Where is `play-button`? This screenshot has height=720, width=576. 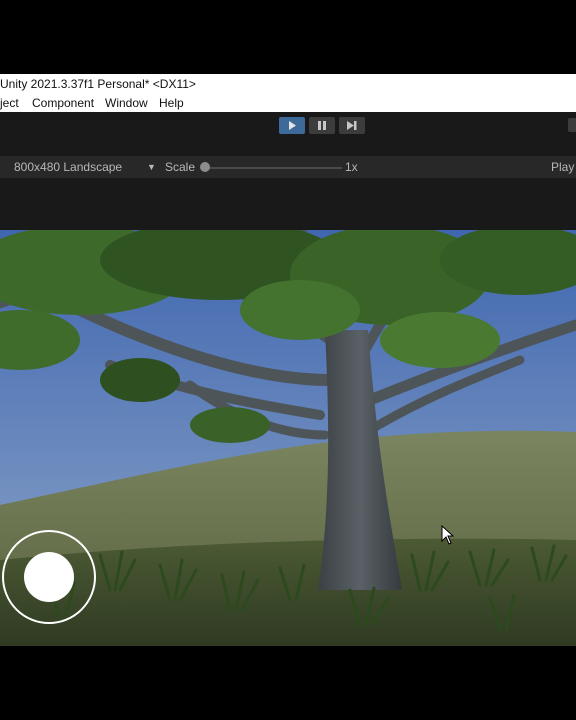 play-button is located at coordinates (292, 125).